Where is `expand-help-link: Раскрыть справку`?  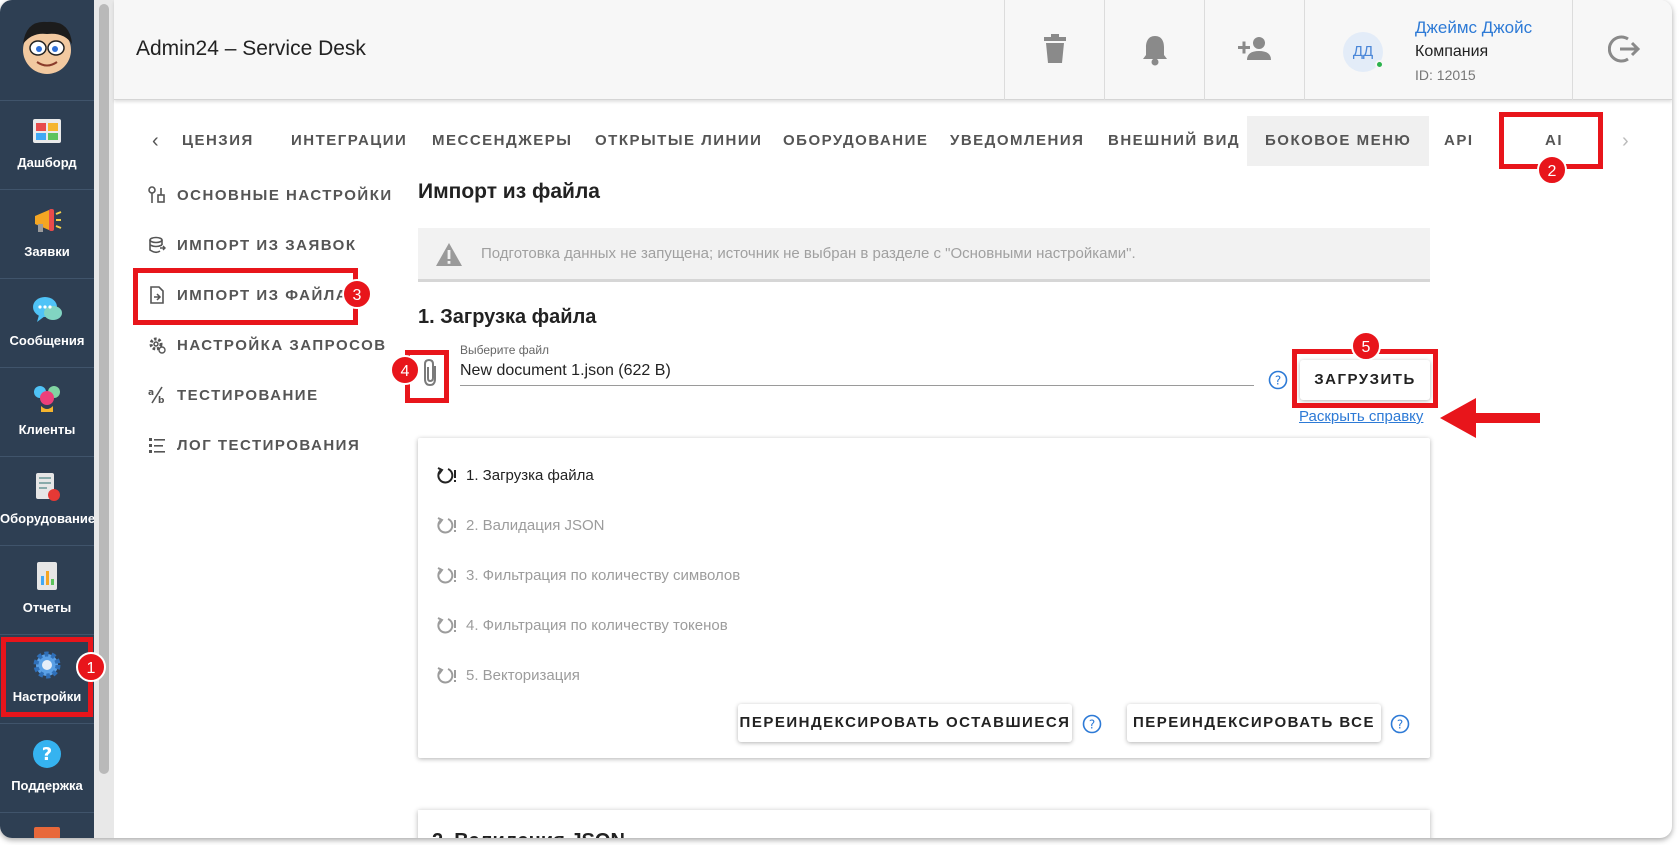
expand-help-link: Раскрыть справку is located at coordinates (1361, 416).